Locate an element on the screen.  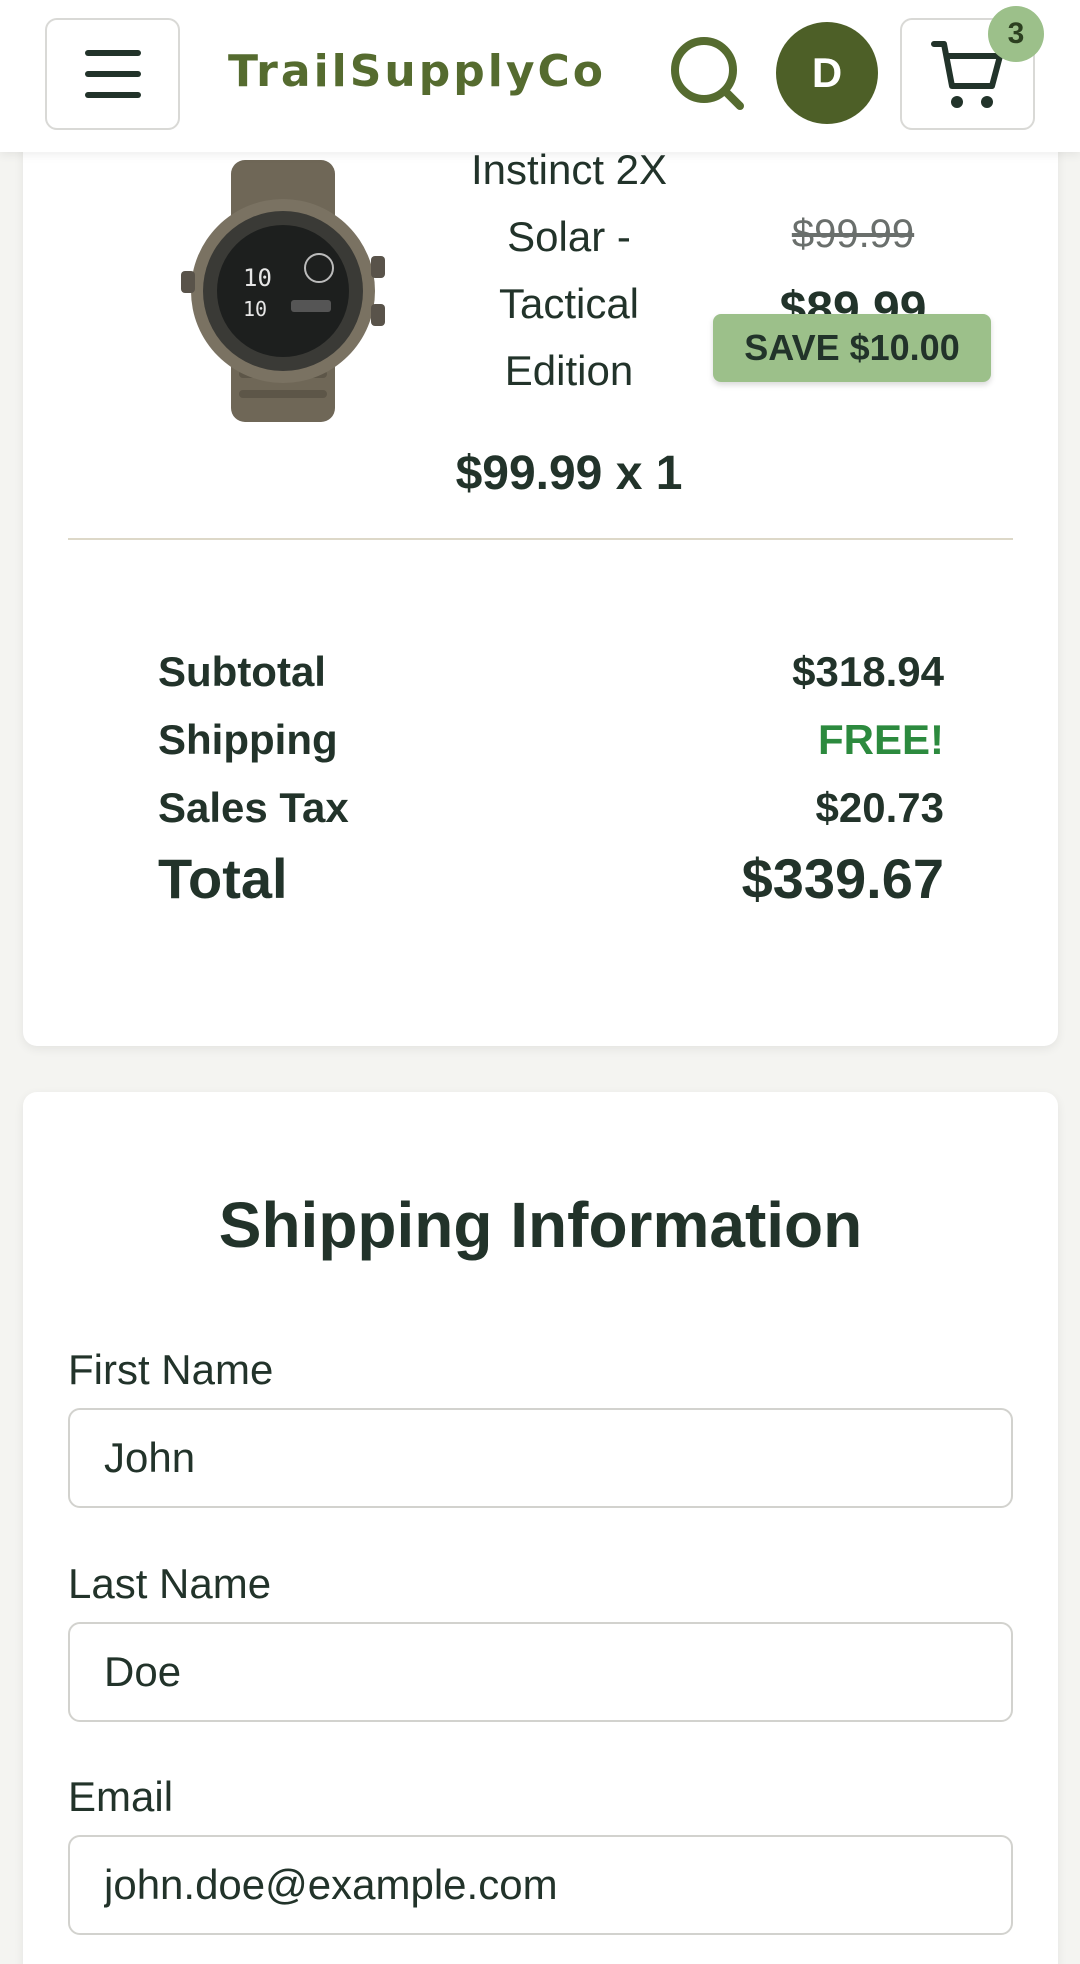
menu-button is located at coordinates (112, 74).